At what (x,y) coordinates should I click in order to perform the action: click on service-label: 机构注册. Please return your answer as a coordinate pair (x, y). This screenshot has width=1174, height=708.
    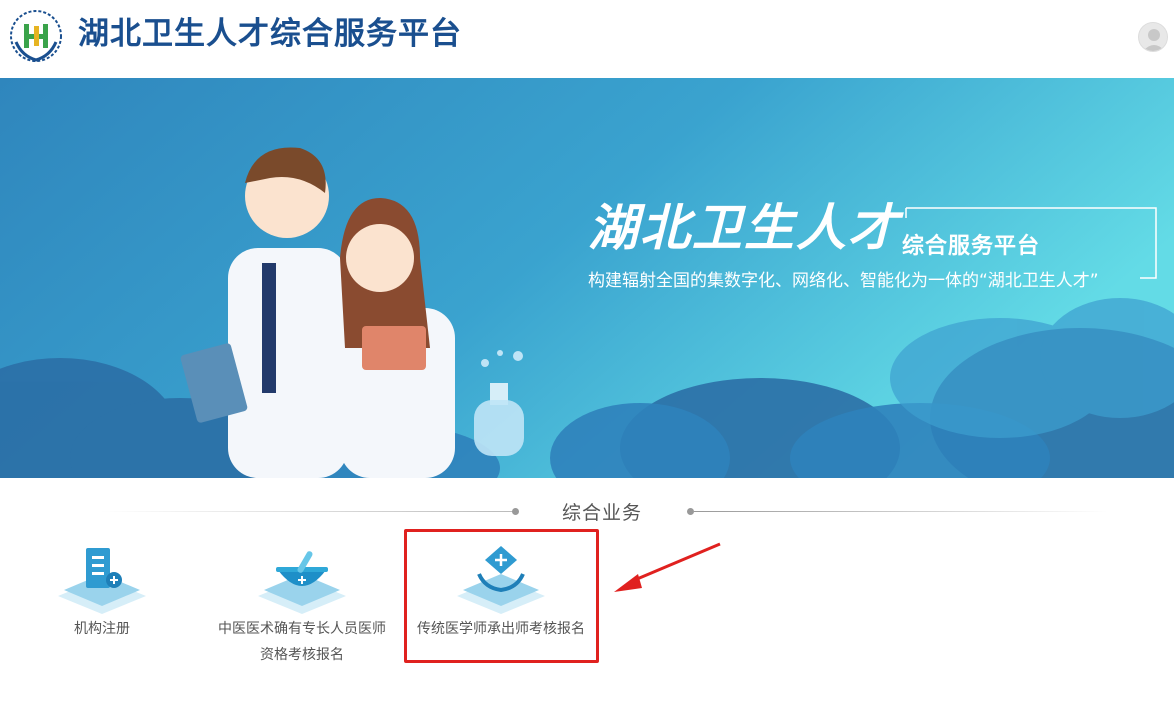
    Looking at the image, I should click on (102, 629).